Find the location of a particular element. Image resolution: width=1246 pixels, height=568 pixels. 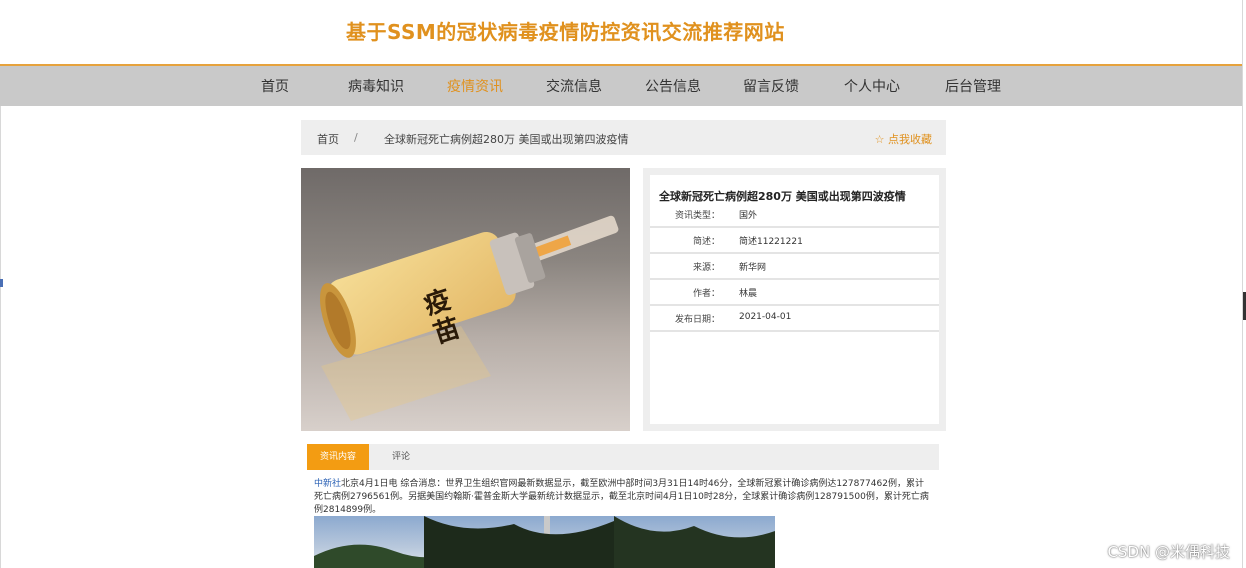

breadcrumb: 首页 / 全球新冠死亡病例超280万 美国或出现第四波疫情 ☆ 点我收藏 is located at coordinates (623, 137).